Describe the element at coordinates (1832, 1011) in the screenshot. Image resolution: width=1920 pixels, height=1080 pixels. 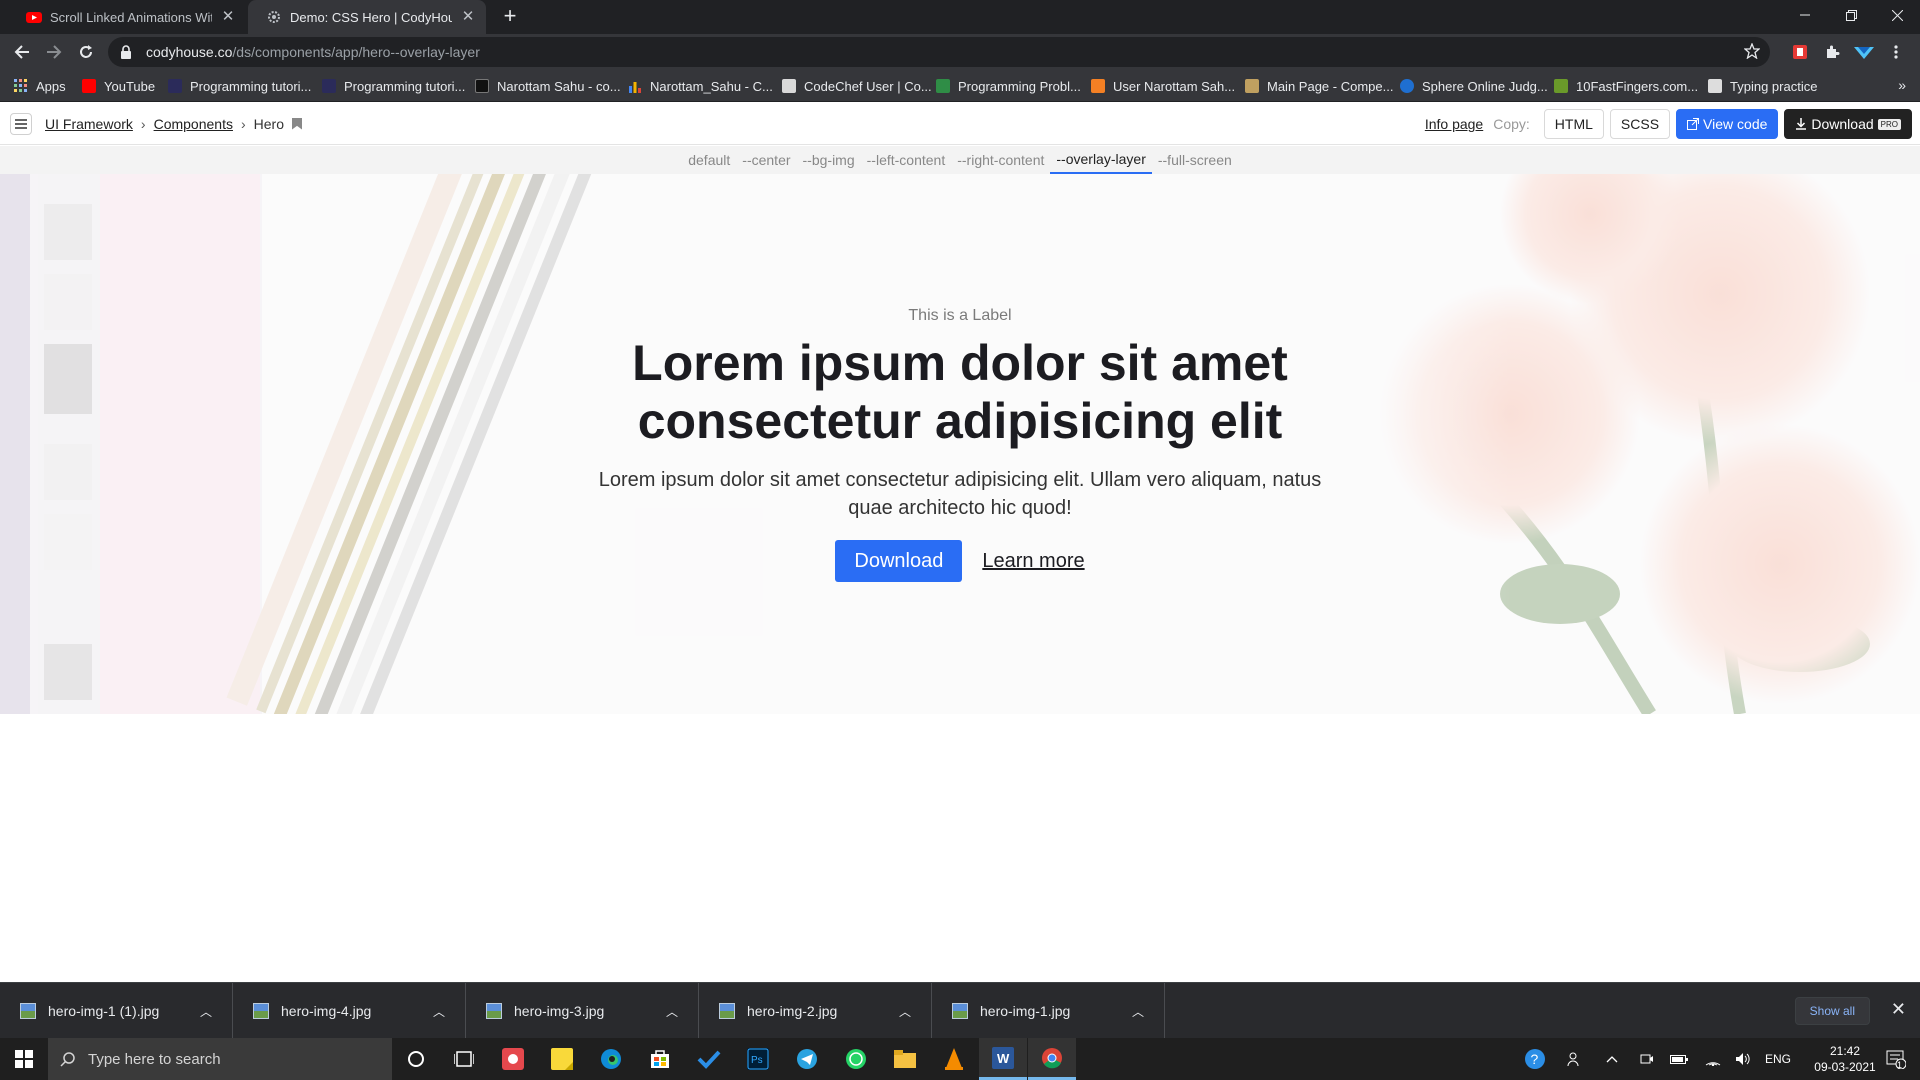
I see `show-all-downloads-button: Show all` at that location.